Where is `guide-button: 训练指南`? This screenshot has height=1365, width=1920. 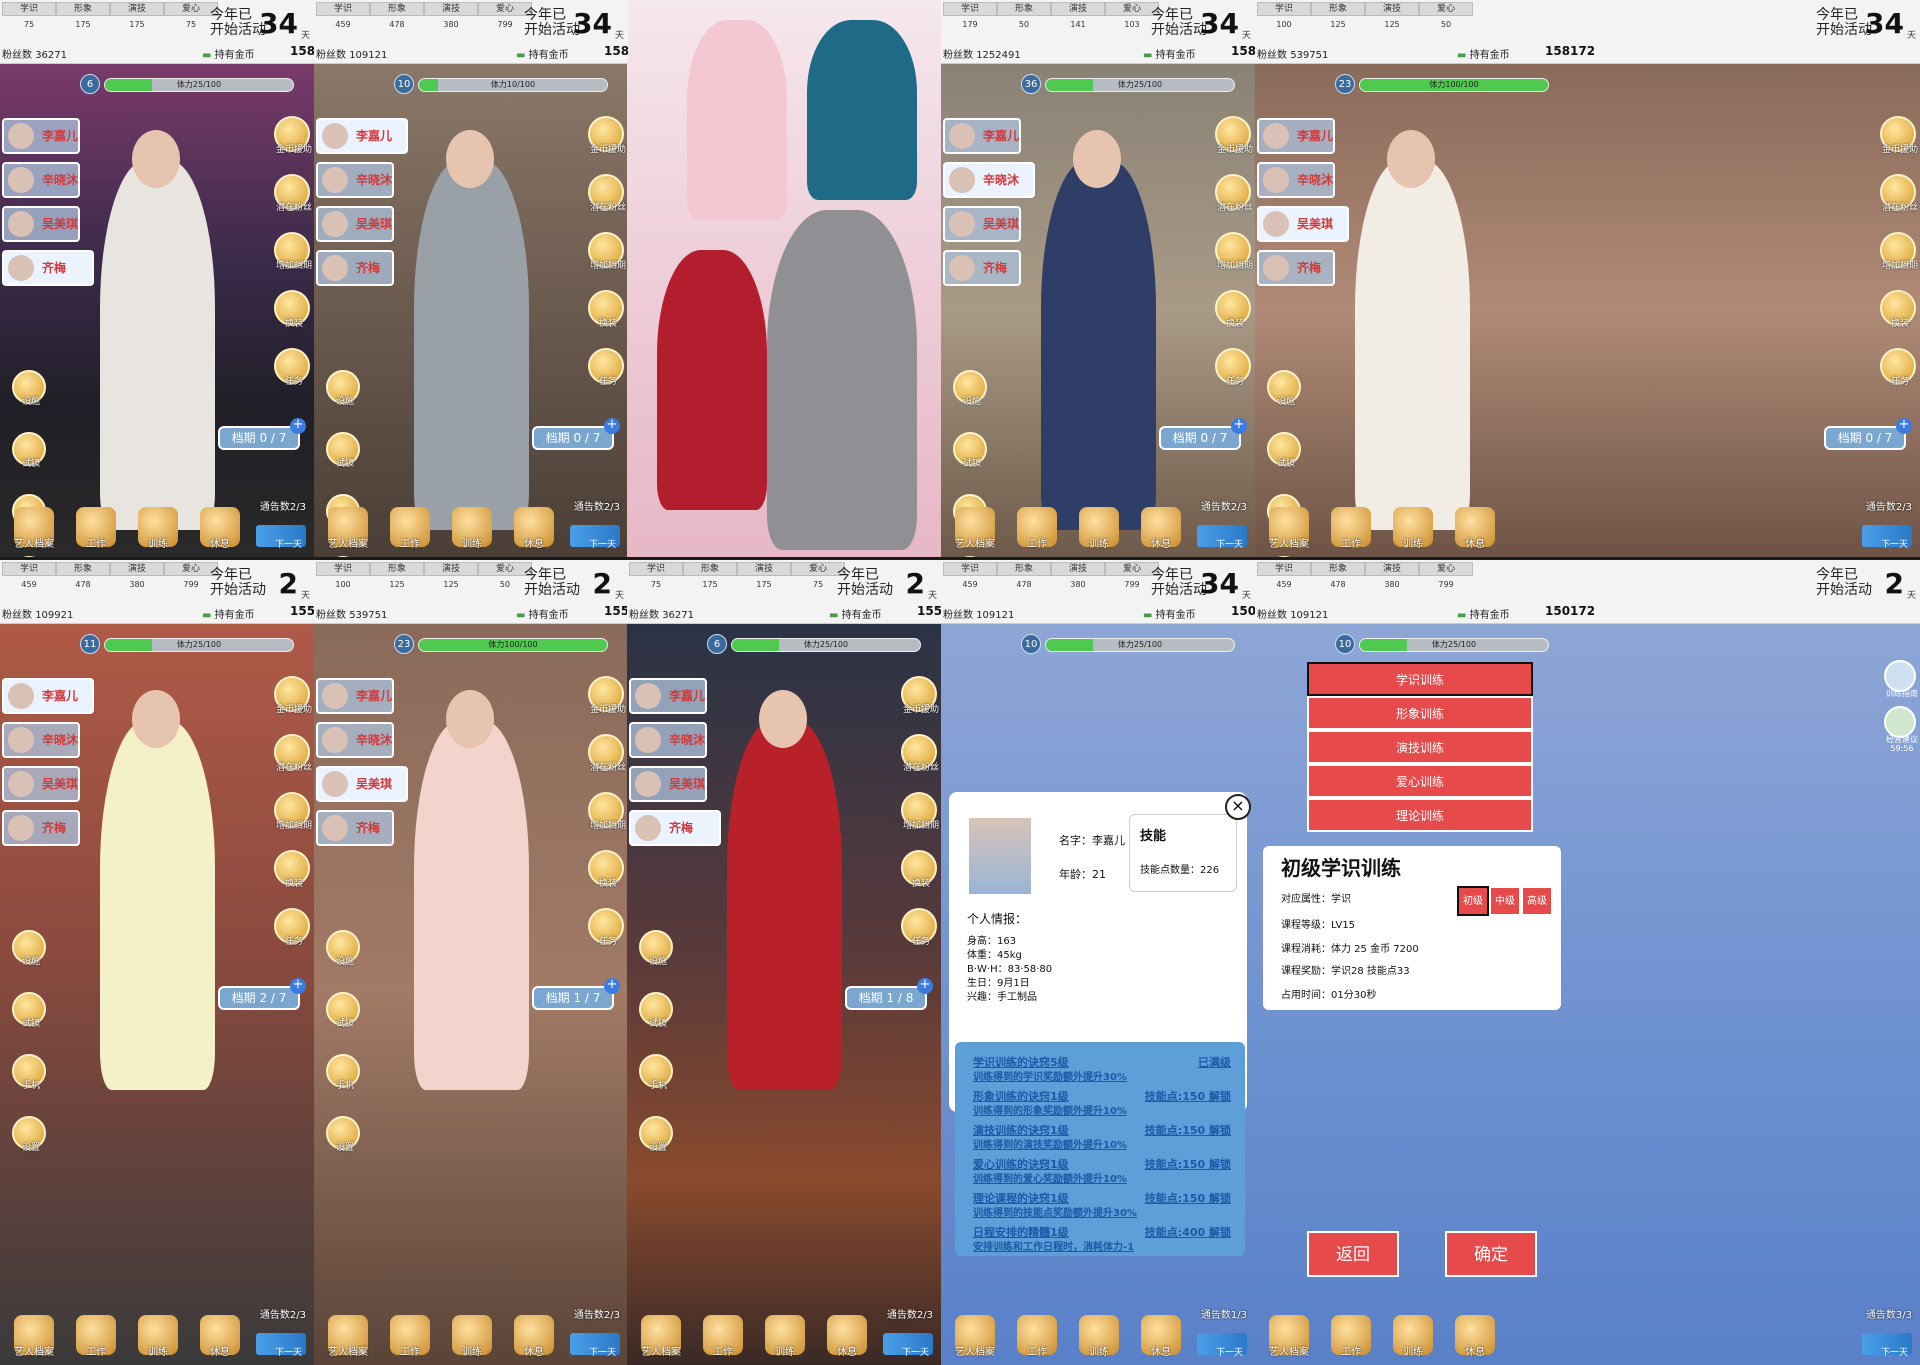 guide-button: 训练指南 is located at coordinates (1901, 679).